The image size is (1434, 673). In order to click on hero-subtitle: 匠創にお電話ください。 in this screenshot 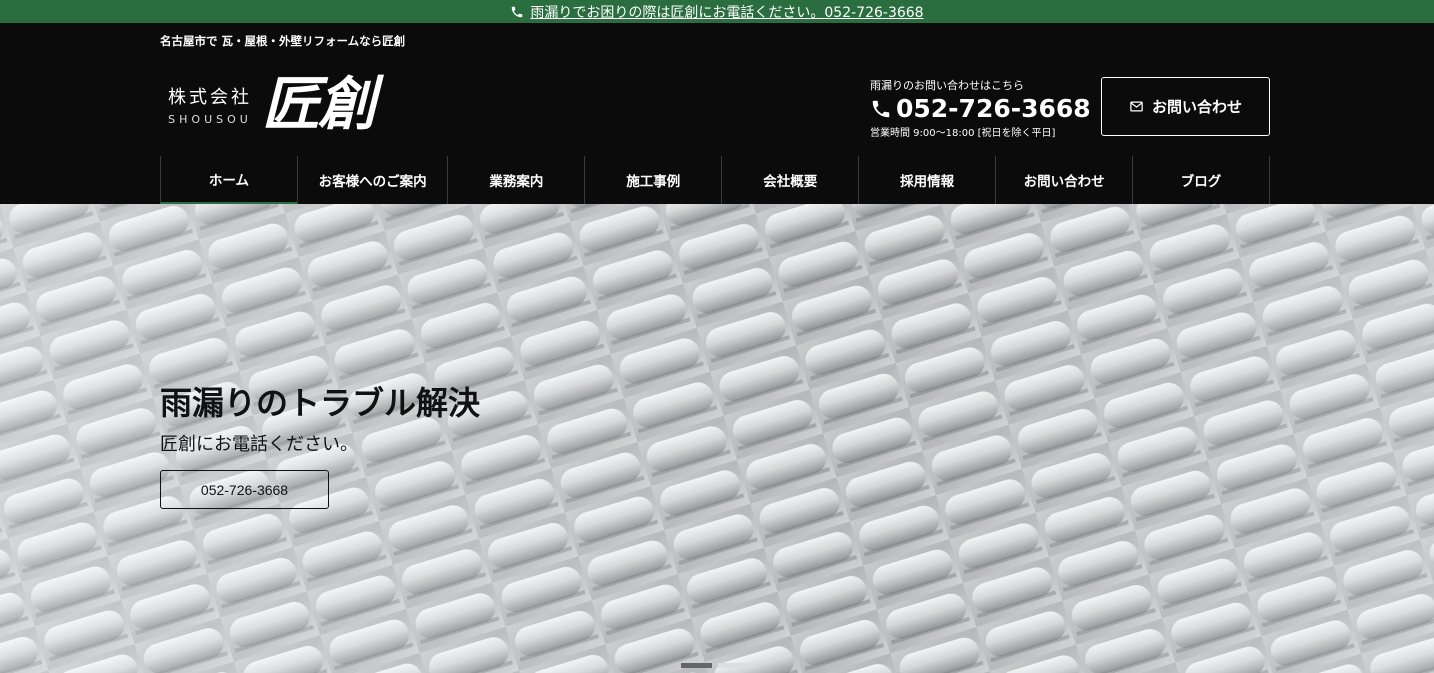, I will do `click(259, 444)`.